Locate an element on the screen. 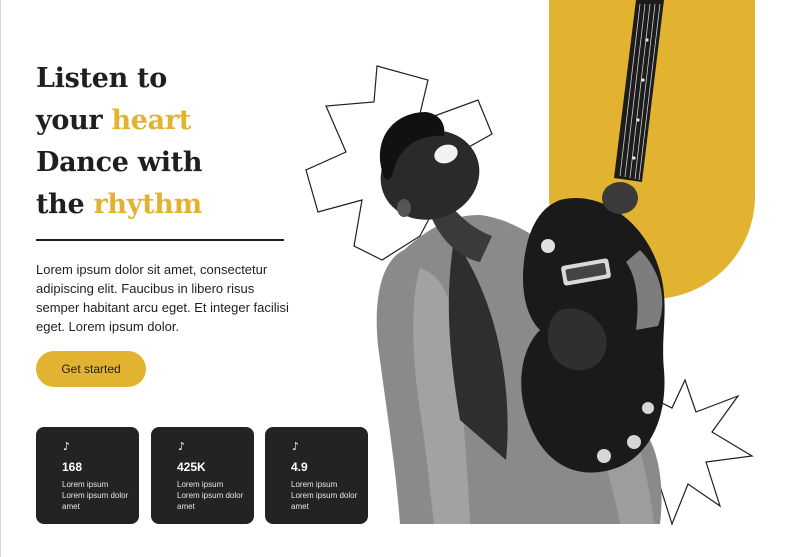 This screenshot has height=557, width=788. headline-line-2: your heart is located at coordinates (113, 120).